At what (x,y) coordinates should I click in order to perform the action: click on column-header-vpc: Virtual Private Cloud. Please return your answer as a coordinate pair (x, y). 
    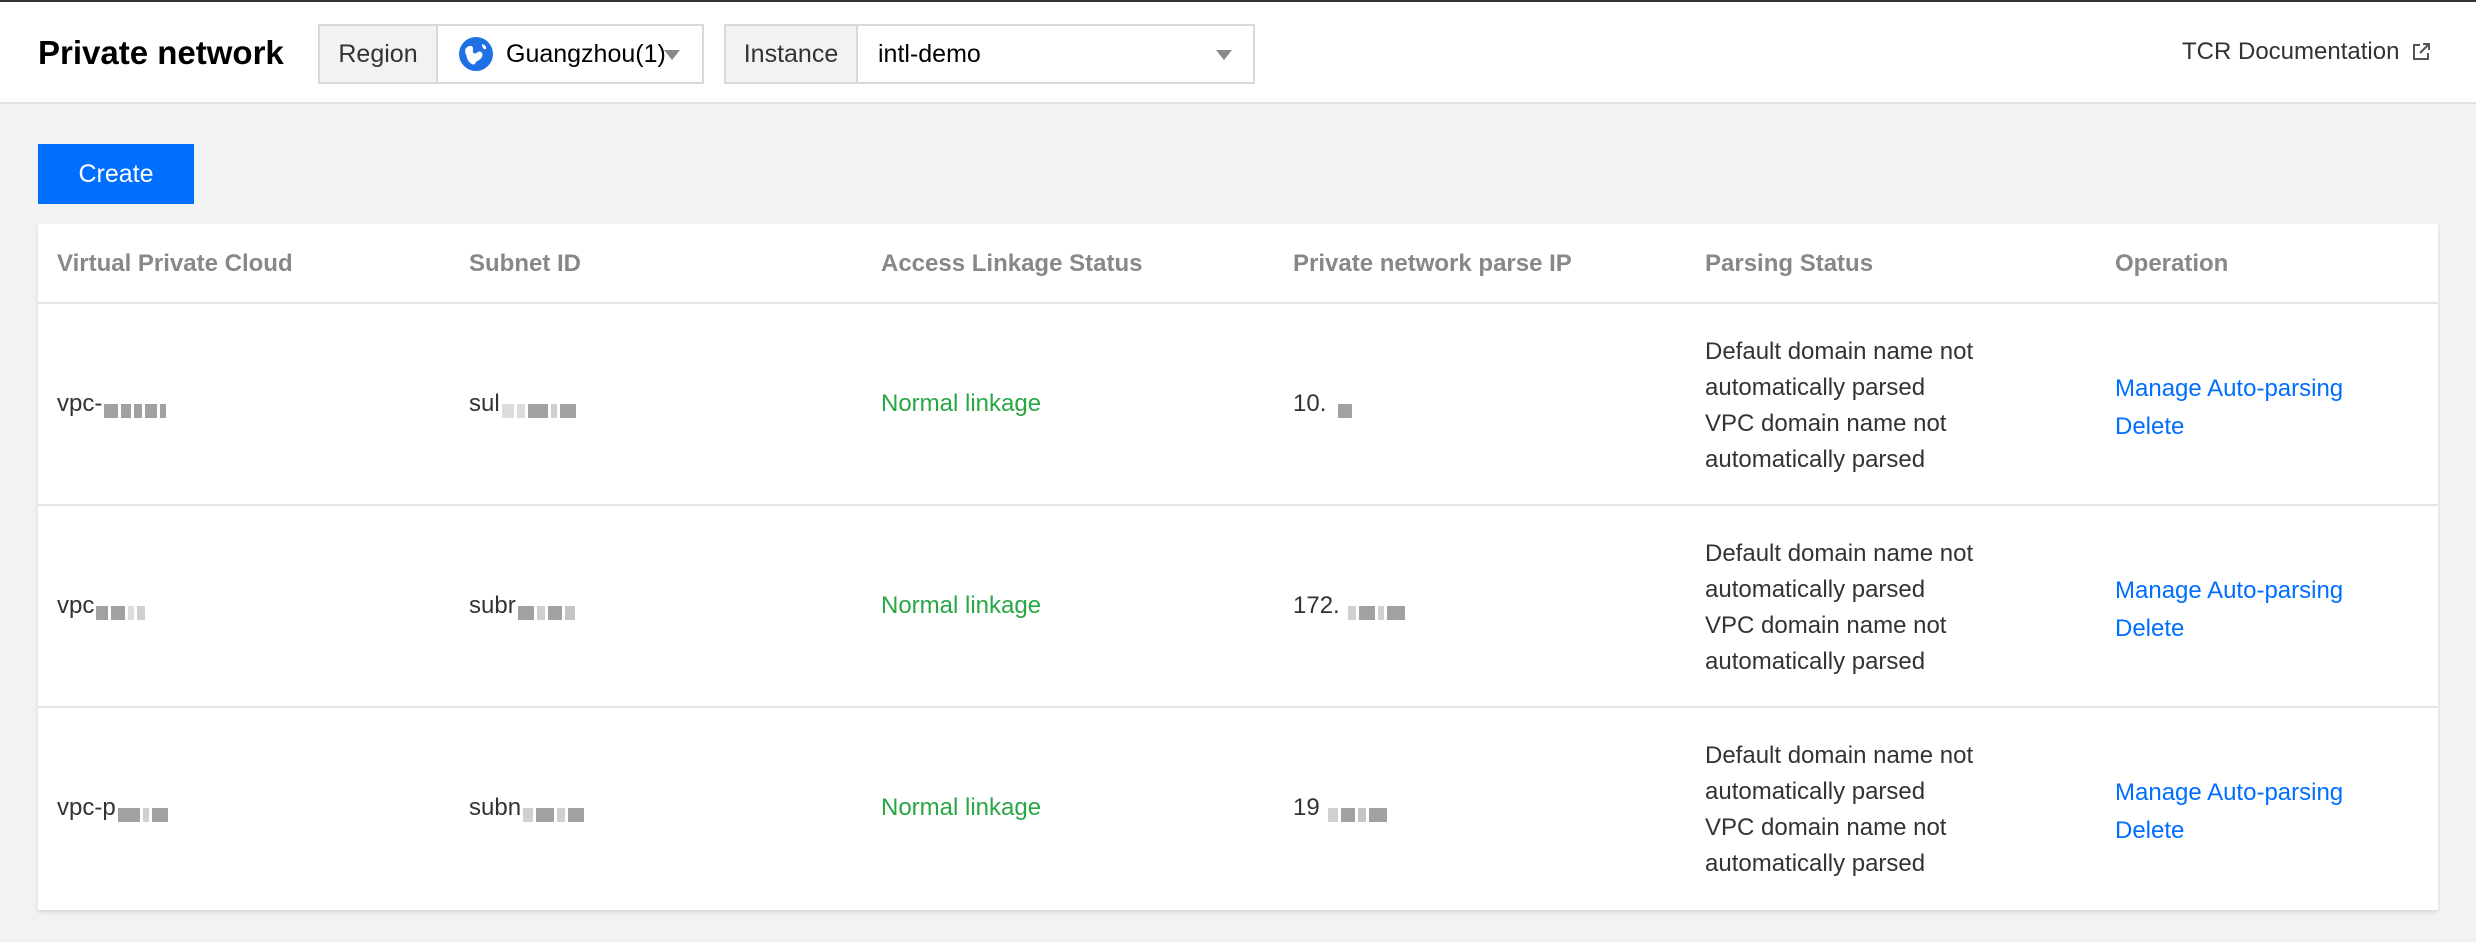
    Looking at the image, I should click on (175, 263).